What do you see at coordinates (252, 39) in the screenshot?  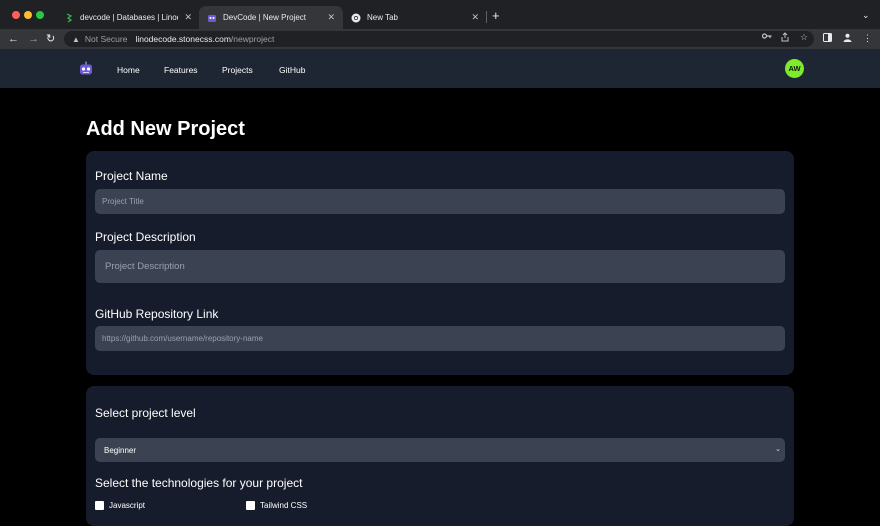 I see `url-path: /newproject` at bounding box center [252, 39].